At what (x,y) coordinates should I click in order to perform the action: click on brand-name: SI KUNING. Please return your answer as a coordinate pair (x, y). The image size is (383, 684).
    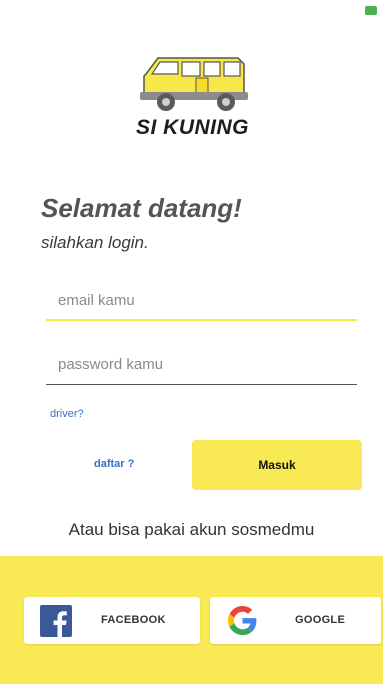
    Looking at the image, I should click on (192, 127).